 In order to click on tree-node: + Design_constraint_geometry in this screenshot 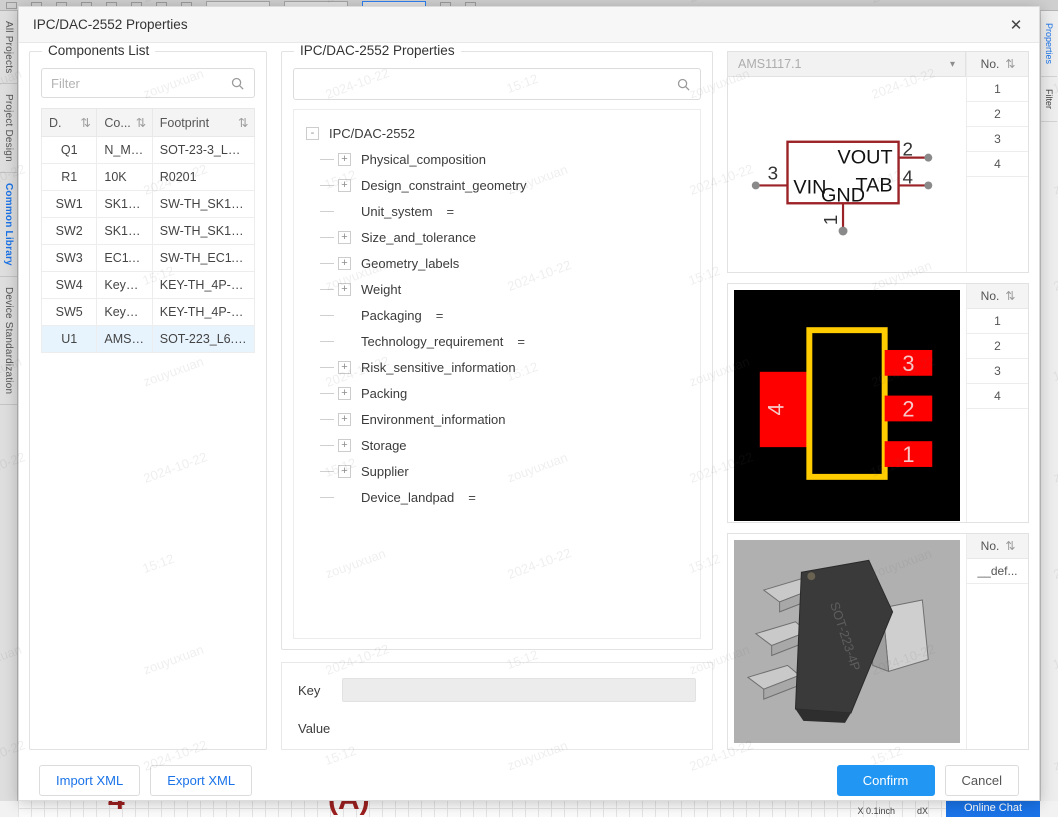, I will do `click(497, 185)`.